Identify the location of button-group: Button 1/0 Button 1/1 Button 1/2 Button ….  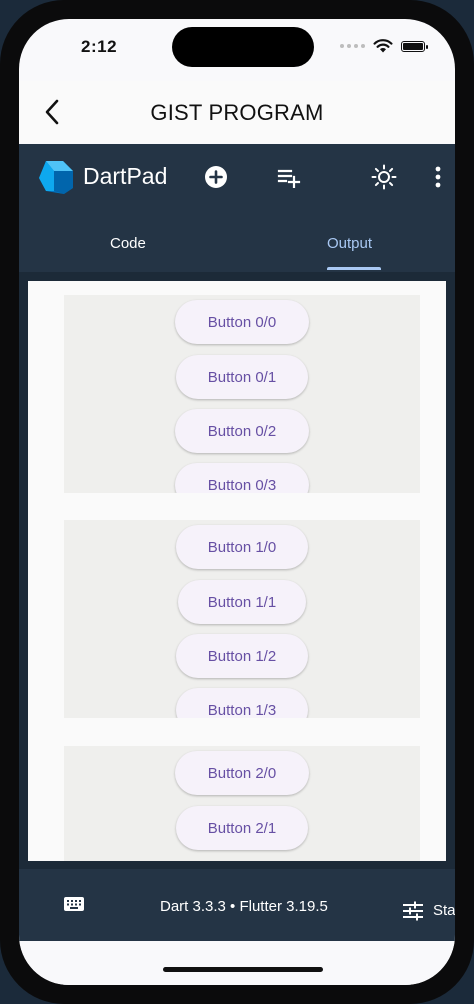
(242, 619).